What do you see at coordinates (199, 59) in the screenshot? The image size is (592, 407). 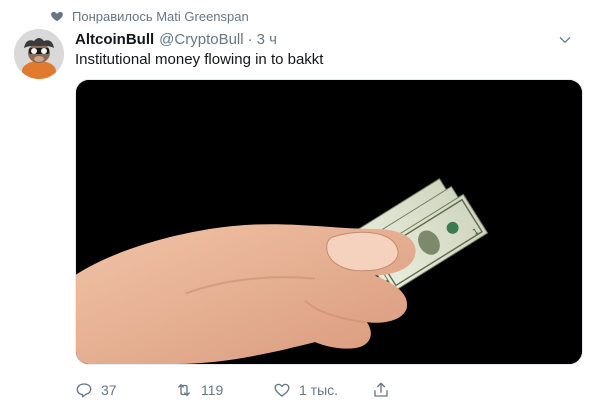 I see `tweet-text: Institutional money flowing in to bakkt` at bounding box center [199, 59].